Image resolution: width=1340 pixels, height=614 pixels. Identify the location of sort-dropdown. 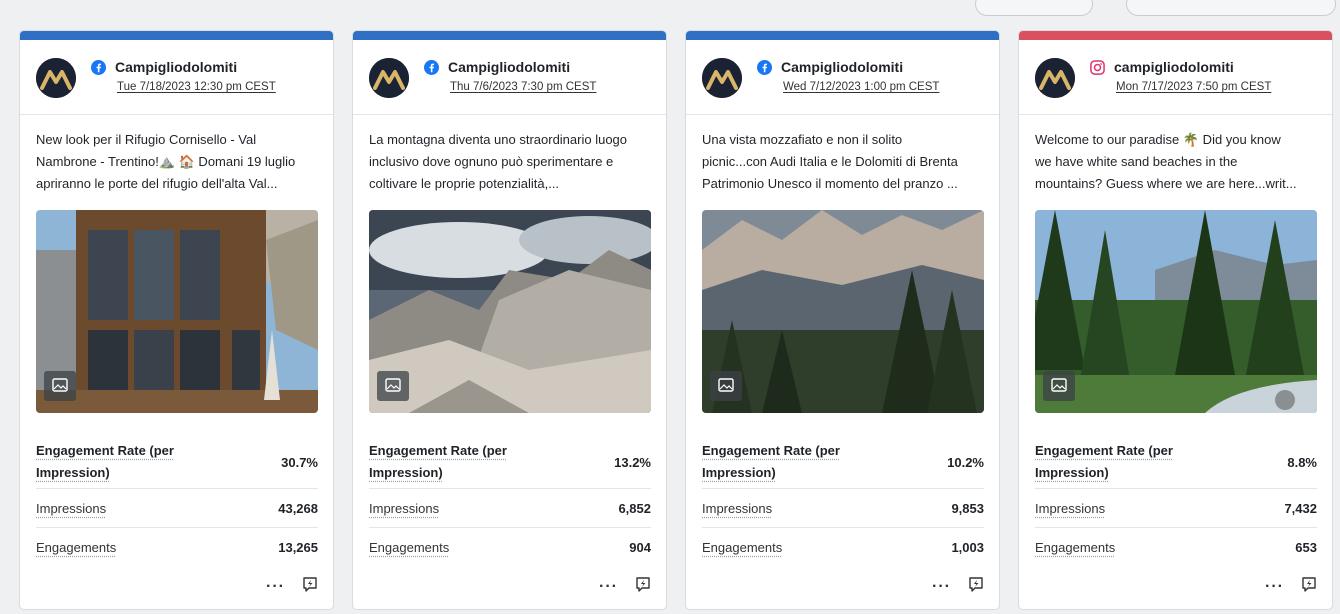
(1231, 8).